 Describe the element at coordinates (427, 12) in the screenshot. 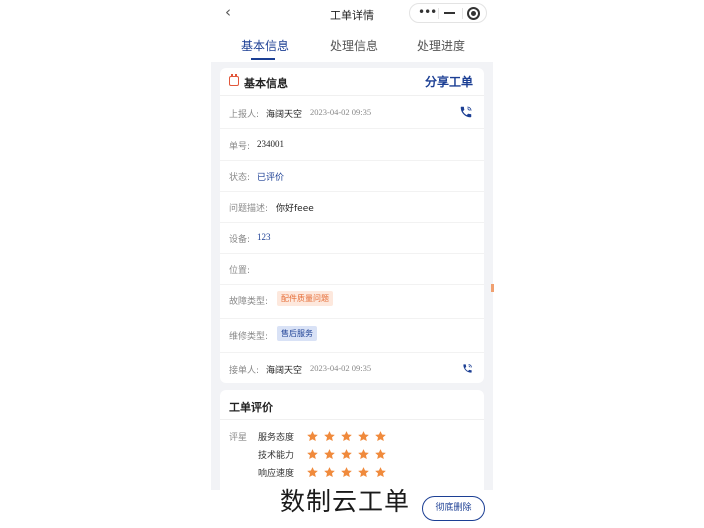

I see `more-dots-icon: •••` at that location.